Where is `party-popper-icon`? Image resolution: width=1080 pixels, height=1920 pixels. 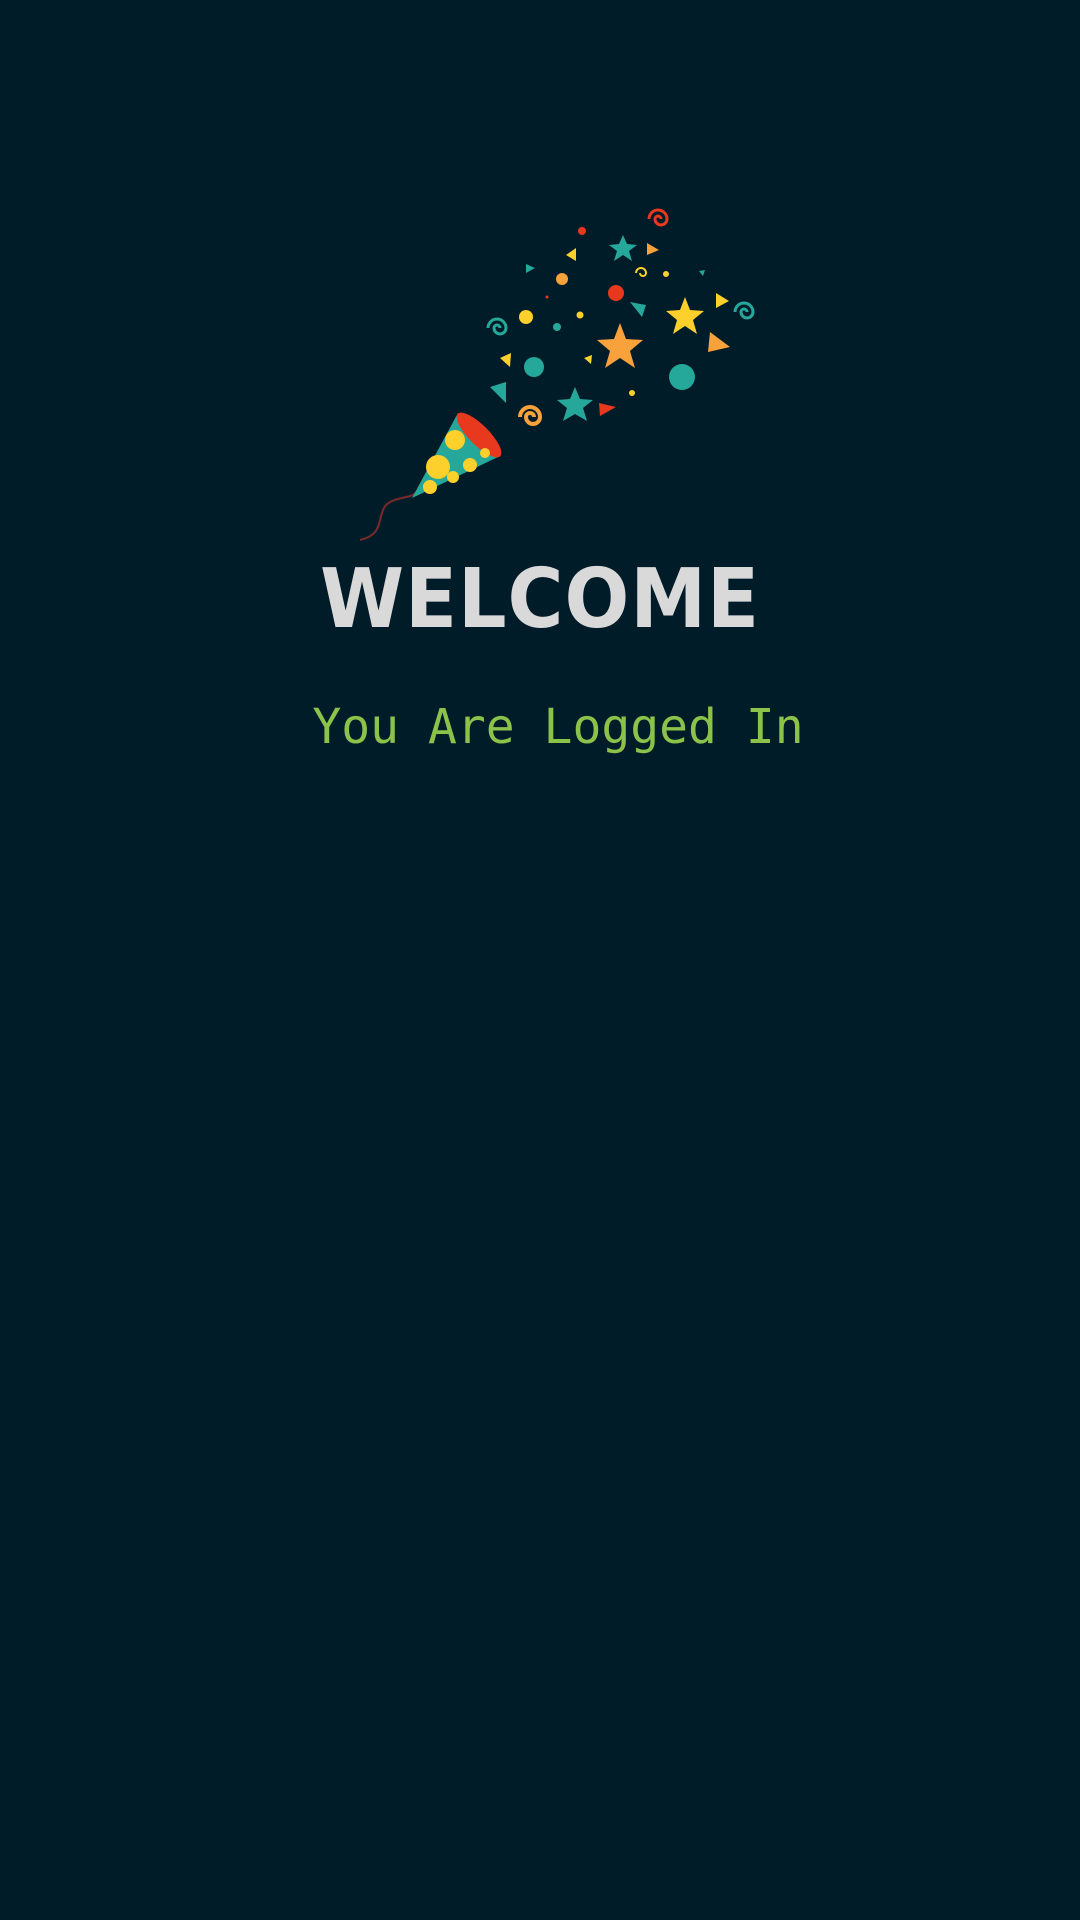 party-popper-icon is located at coordinates (557, 374).